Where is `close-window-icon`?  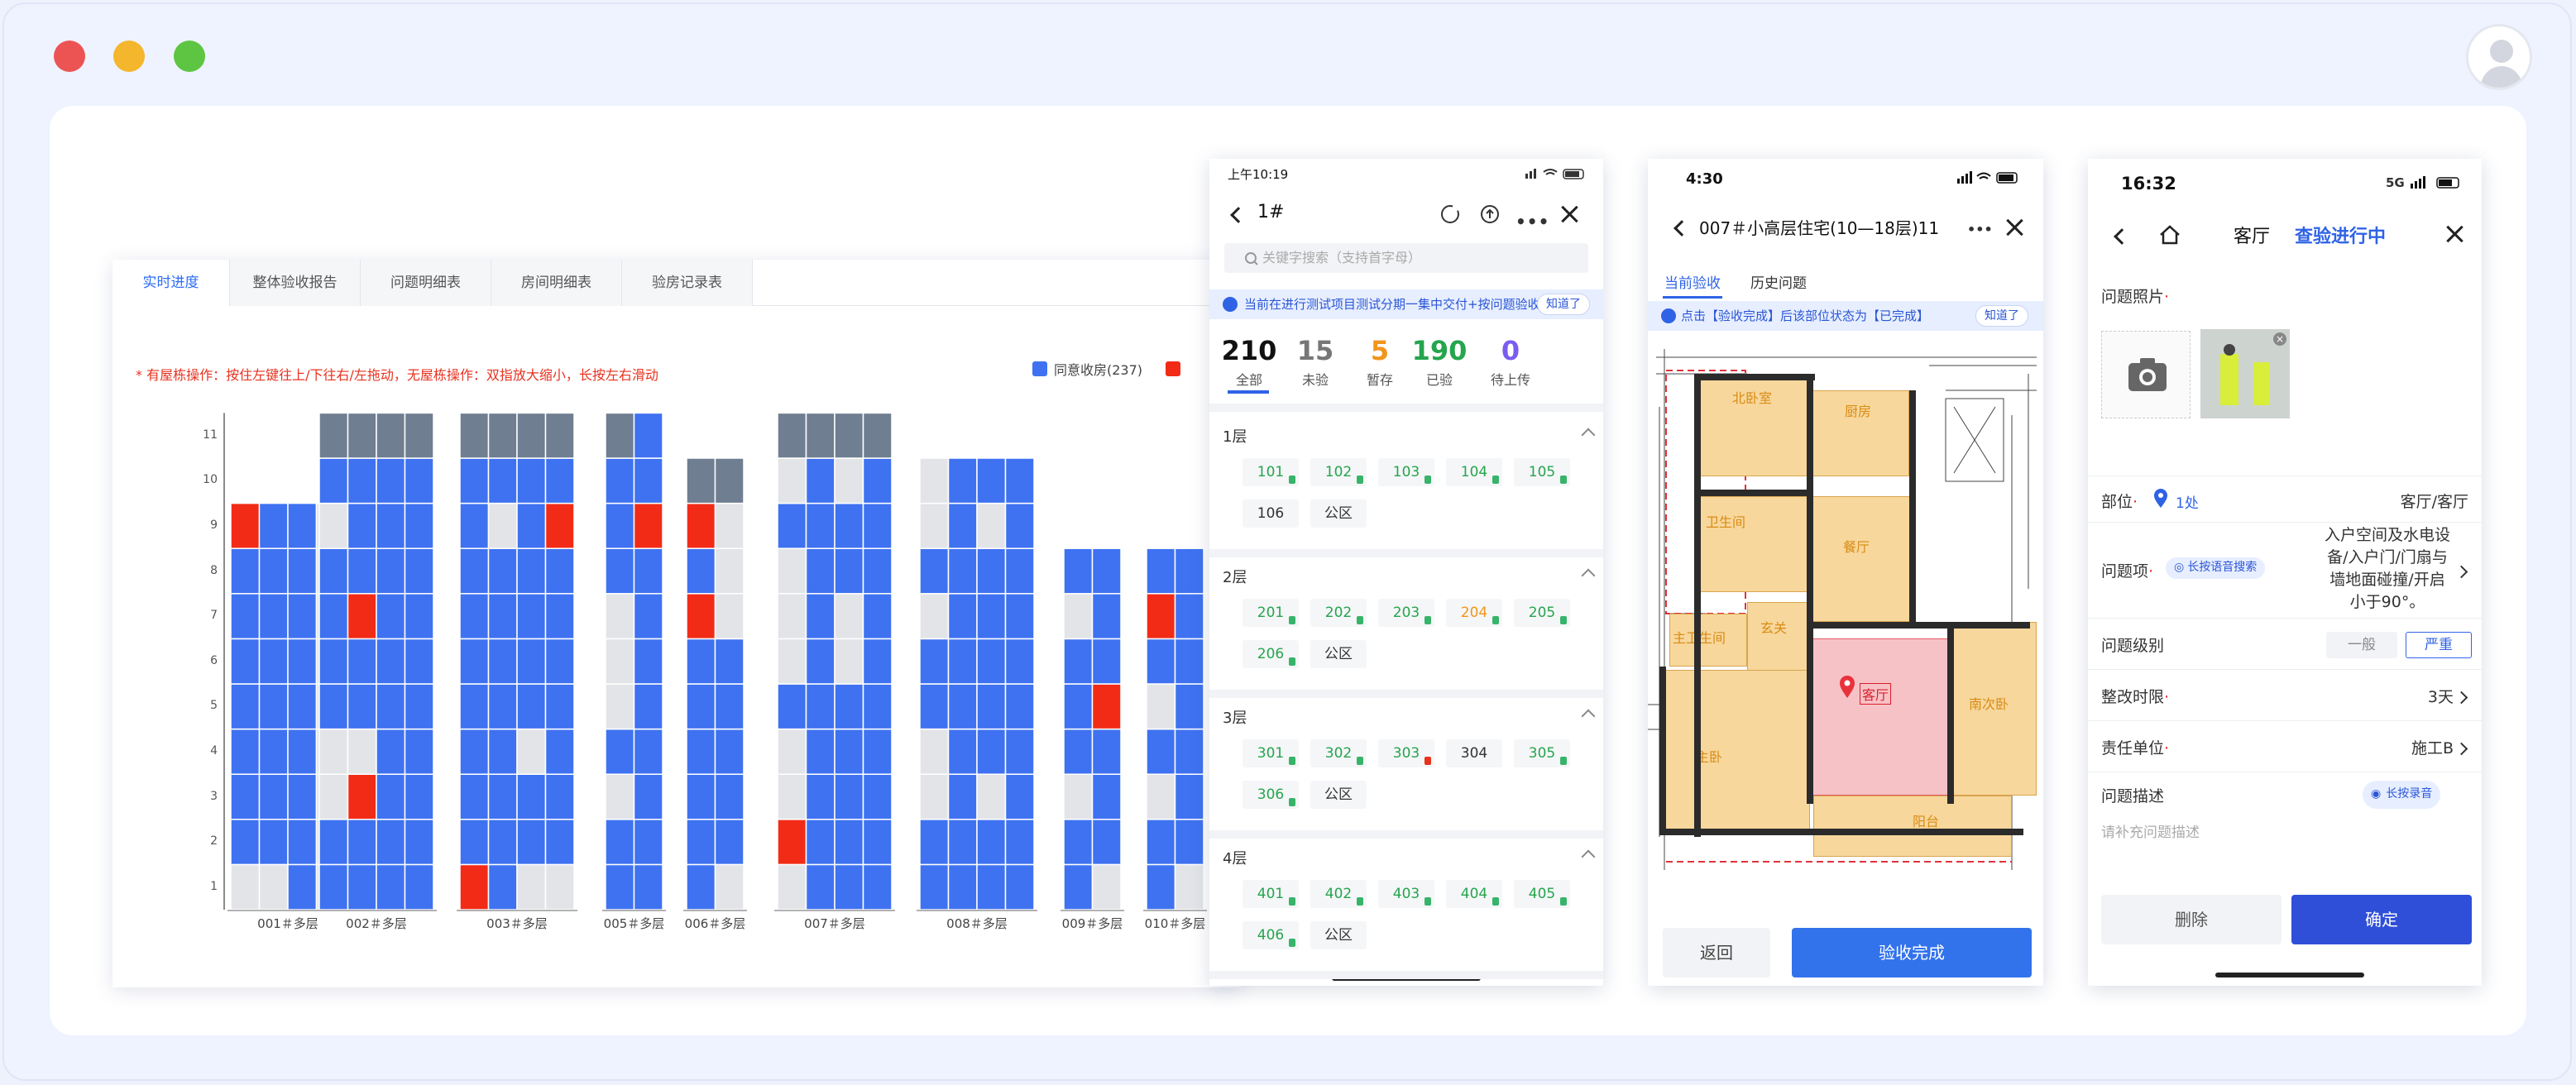 close-window-icon is located at coordinates (69, 56).